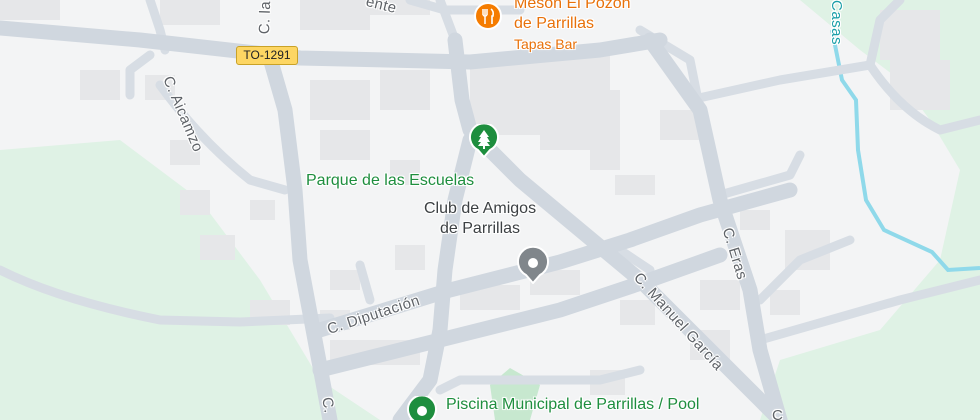 The image size is (980, 420). Describe the element at coordinates (480, 208) in the screenshot. I see `poi-club-name-line1: Club de Amigos` at that location.